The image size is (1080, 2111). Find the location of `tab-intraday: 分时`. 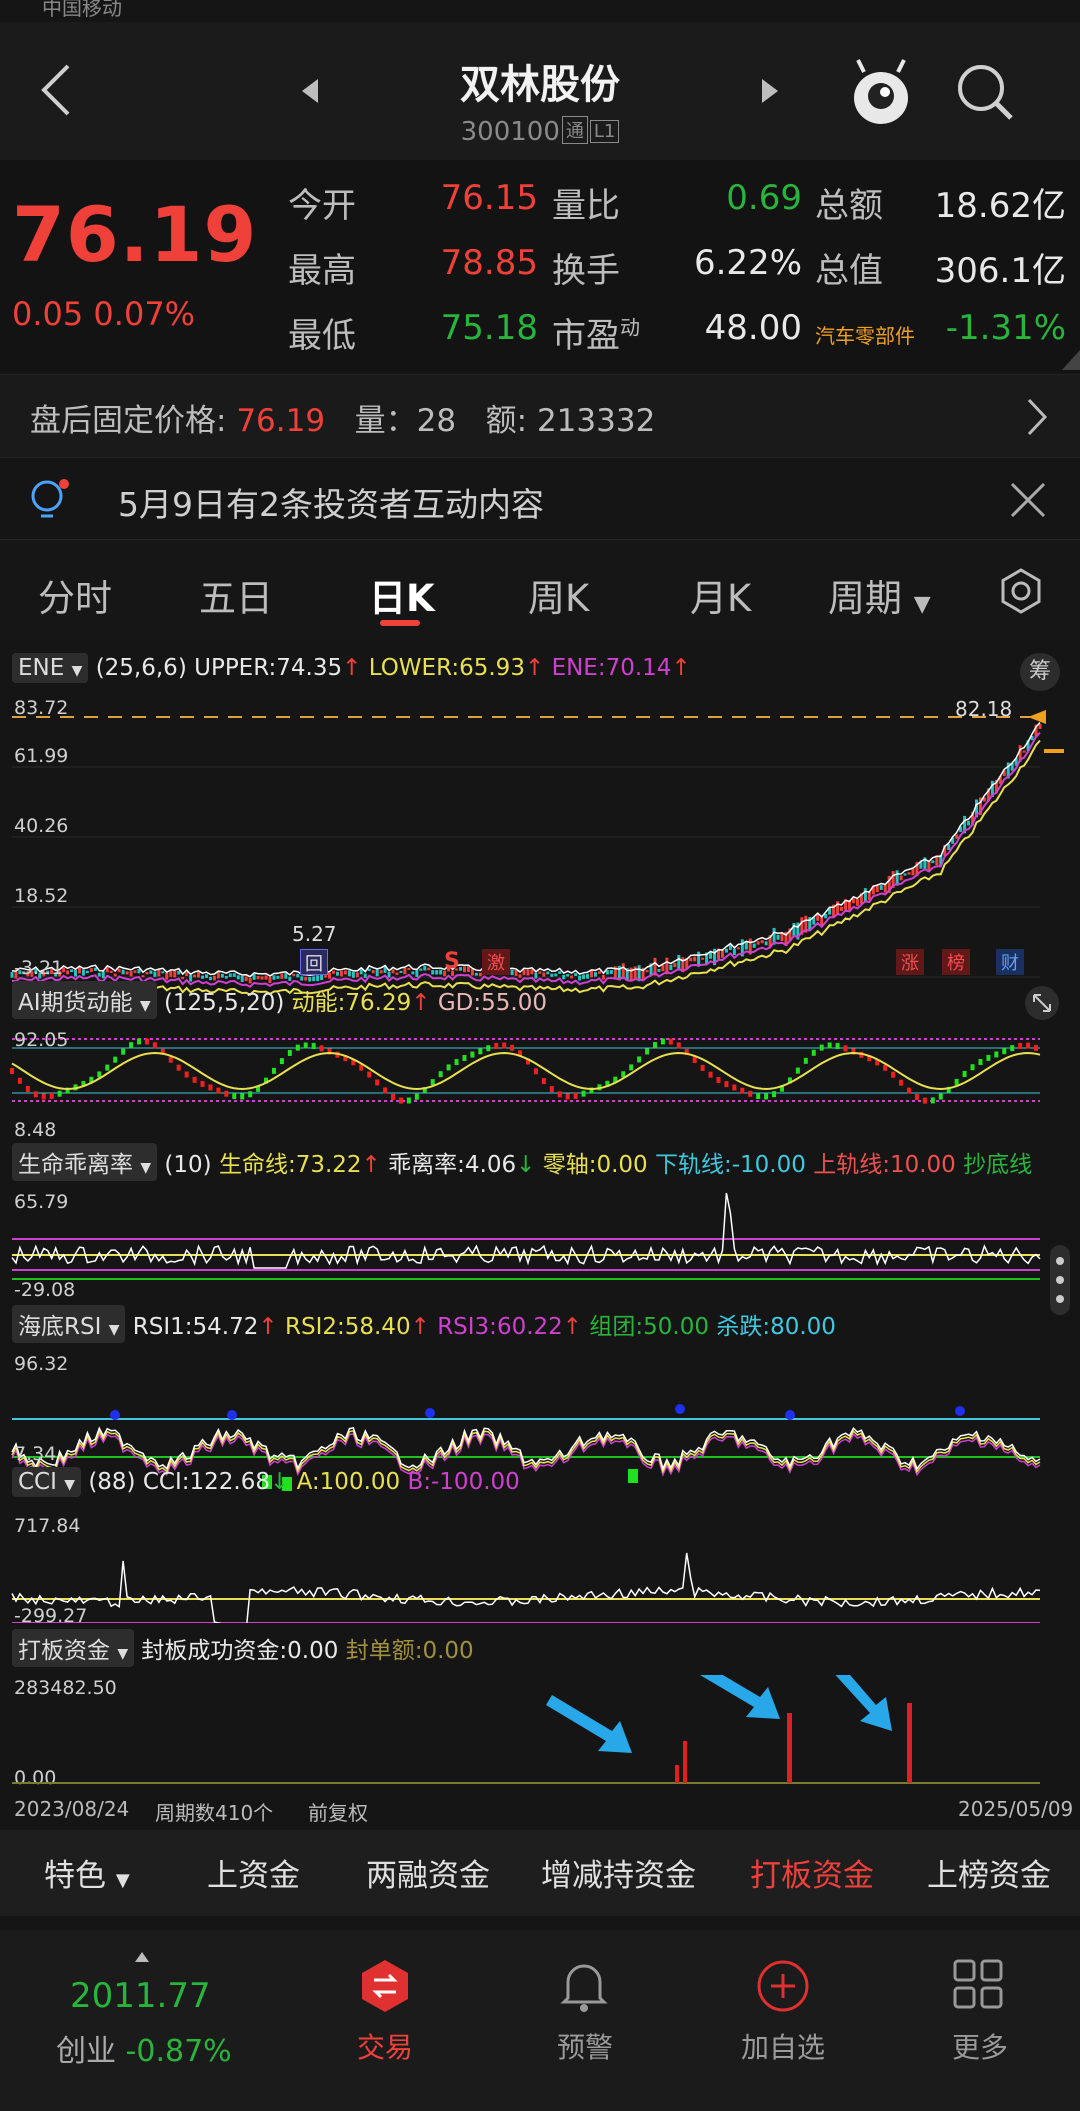

tab-intraday: 分时 is located at coordinates (75, 595).